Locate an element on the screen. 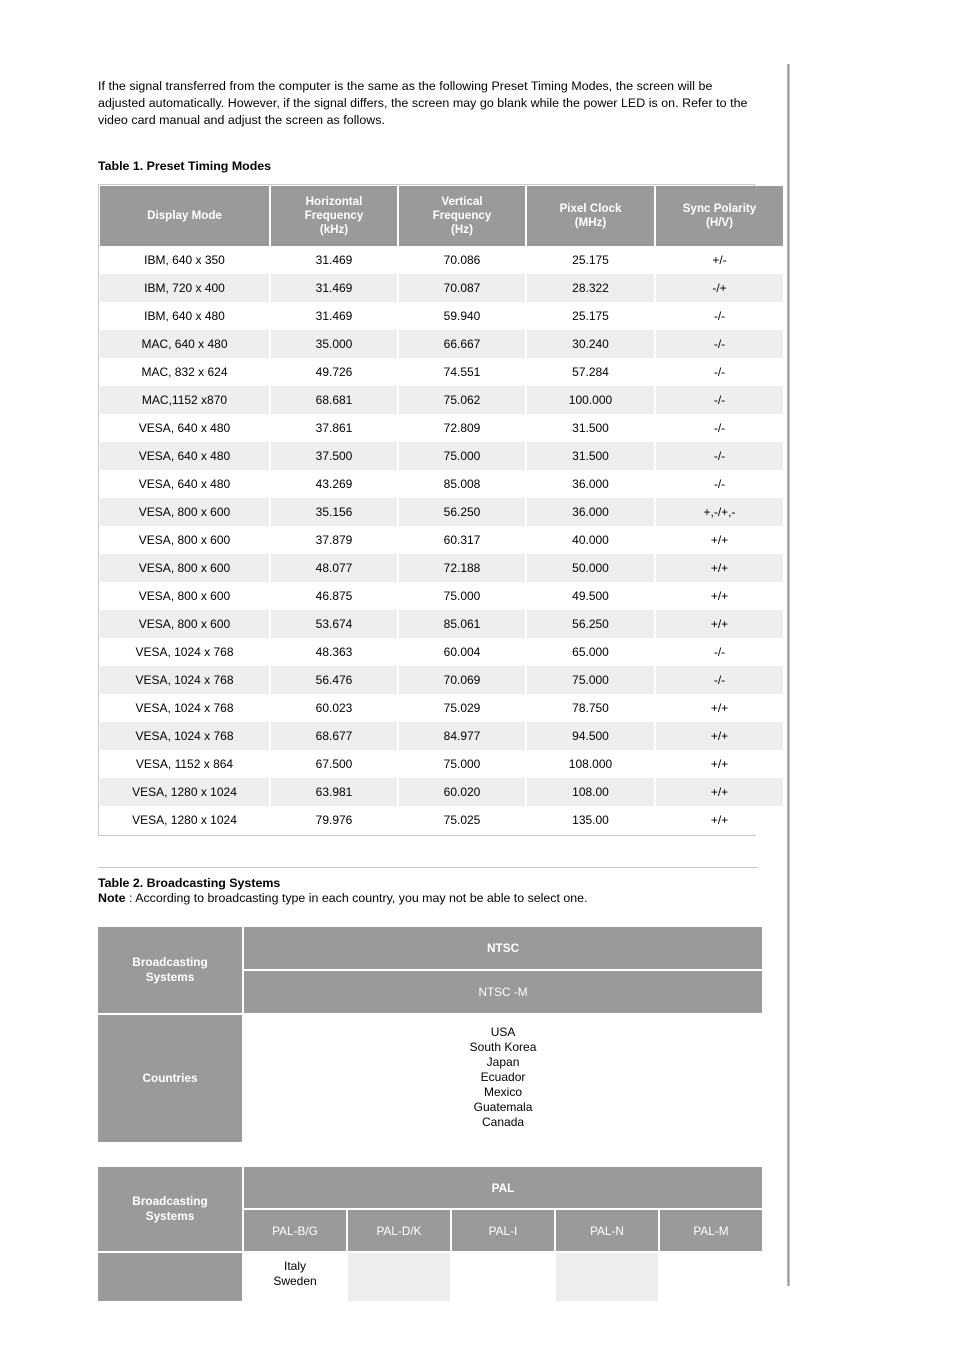 This screenshot has width=954, height=1351. ntsc-variant-name: NTSC -M is located at coordinates (503, 992).